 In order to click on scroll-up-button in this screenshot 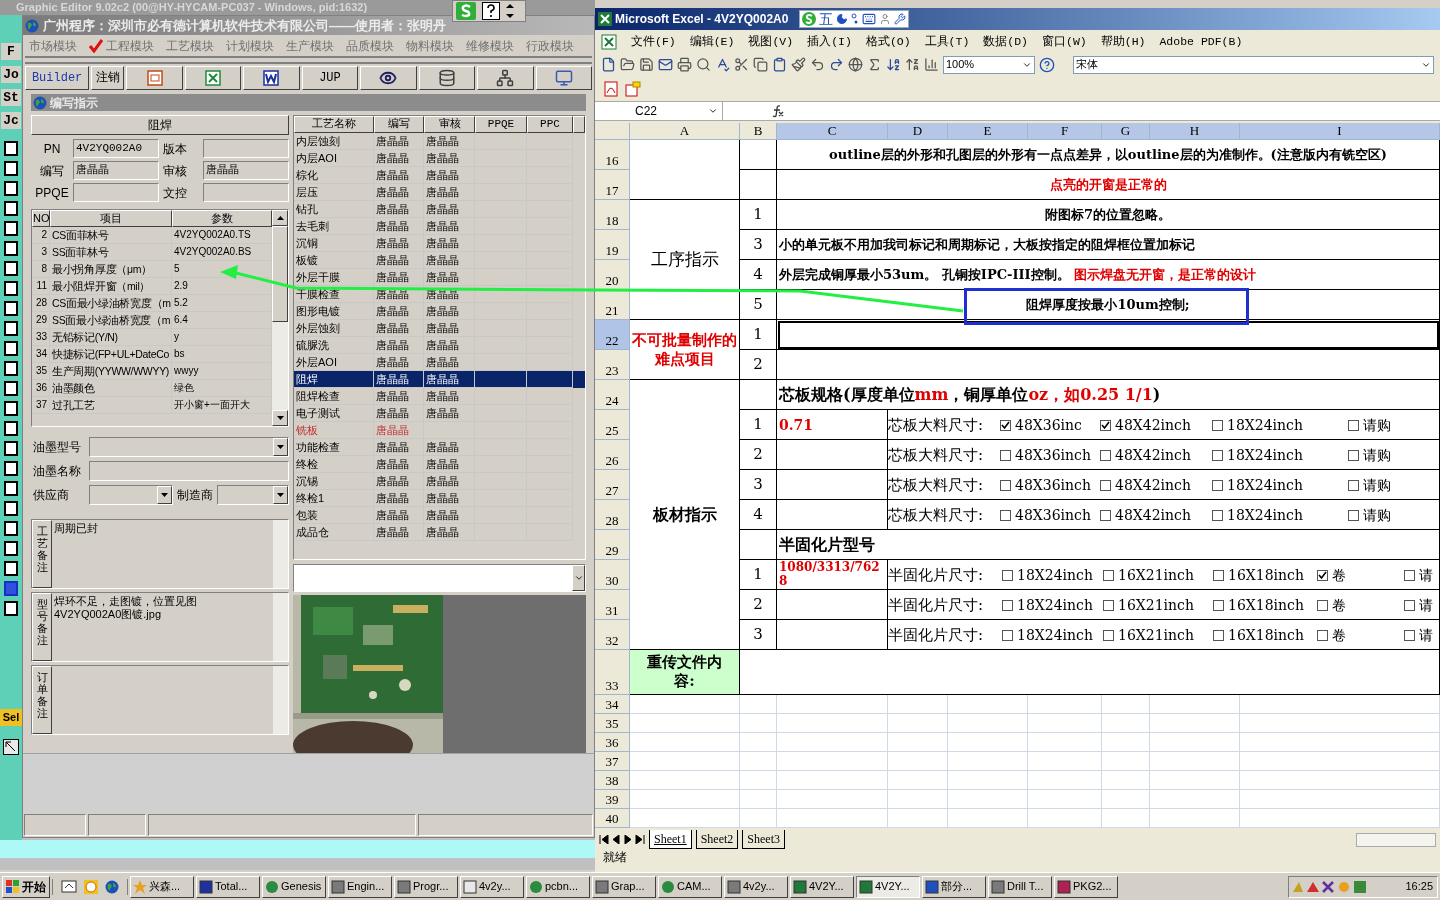, I will do `click(280, 218)`.